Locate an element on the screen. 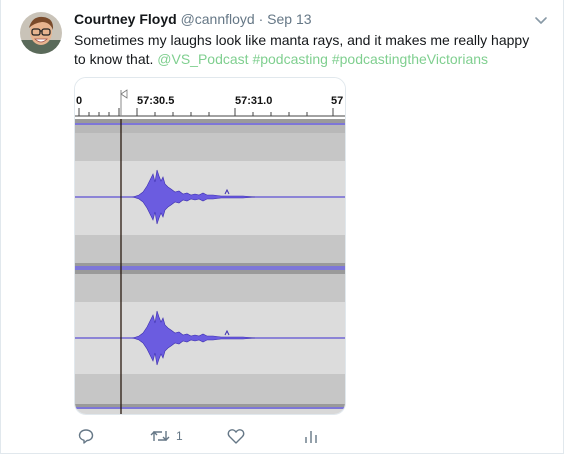 The image size is (566, 456). ruler-tick-label: 57:30.5 is located at coordinates (155, 101).